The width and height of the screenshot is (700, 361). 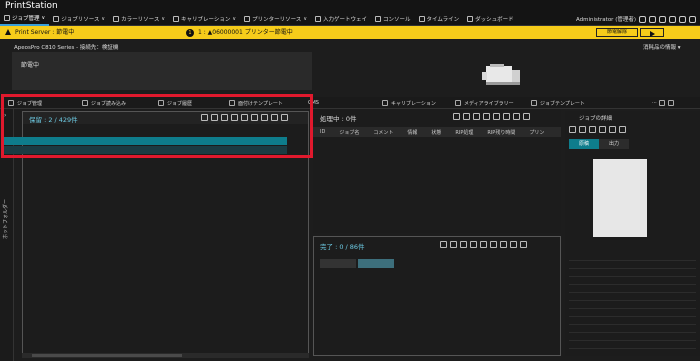 What do you see at coordinates (45, 32) in the screenshot?
I see `server-status: Print Server : 節電中` at bounding box center [45, 32].